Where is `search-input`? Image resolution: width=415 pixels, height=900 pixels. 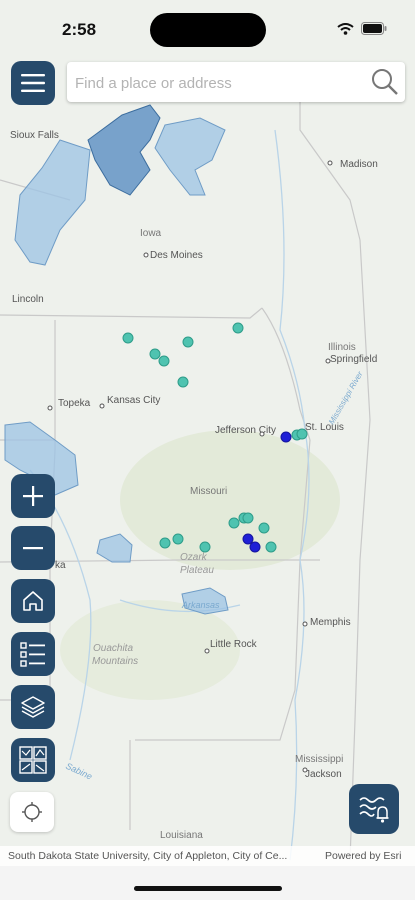
search-input is located at coordinates (220, 83).